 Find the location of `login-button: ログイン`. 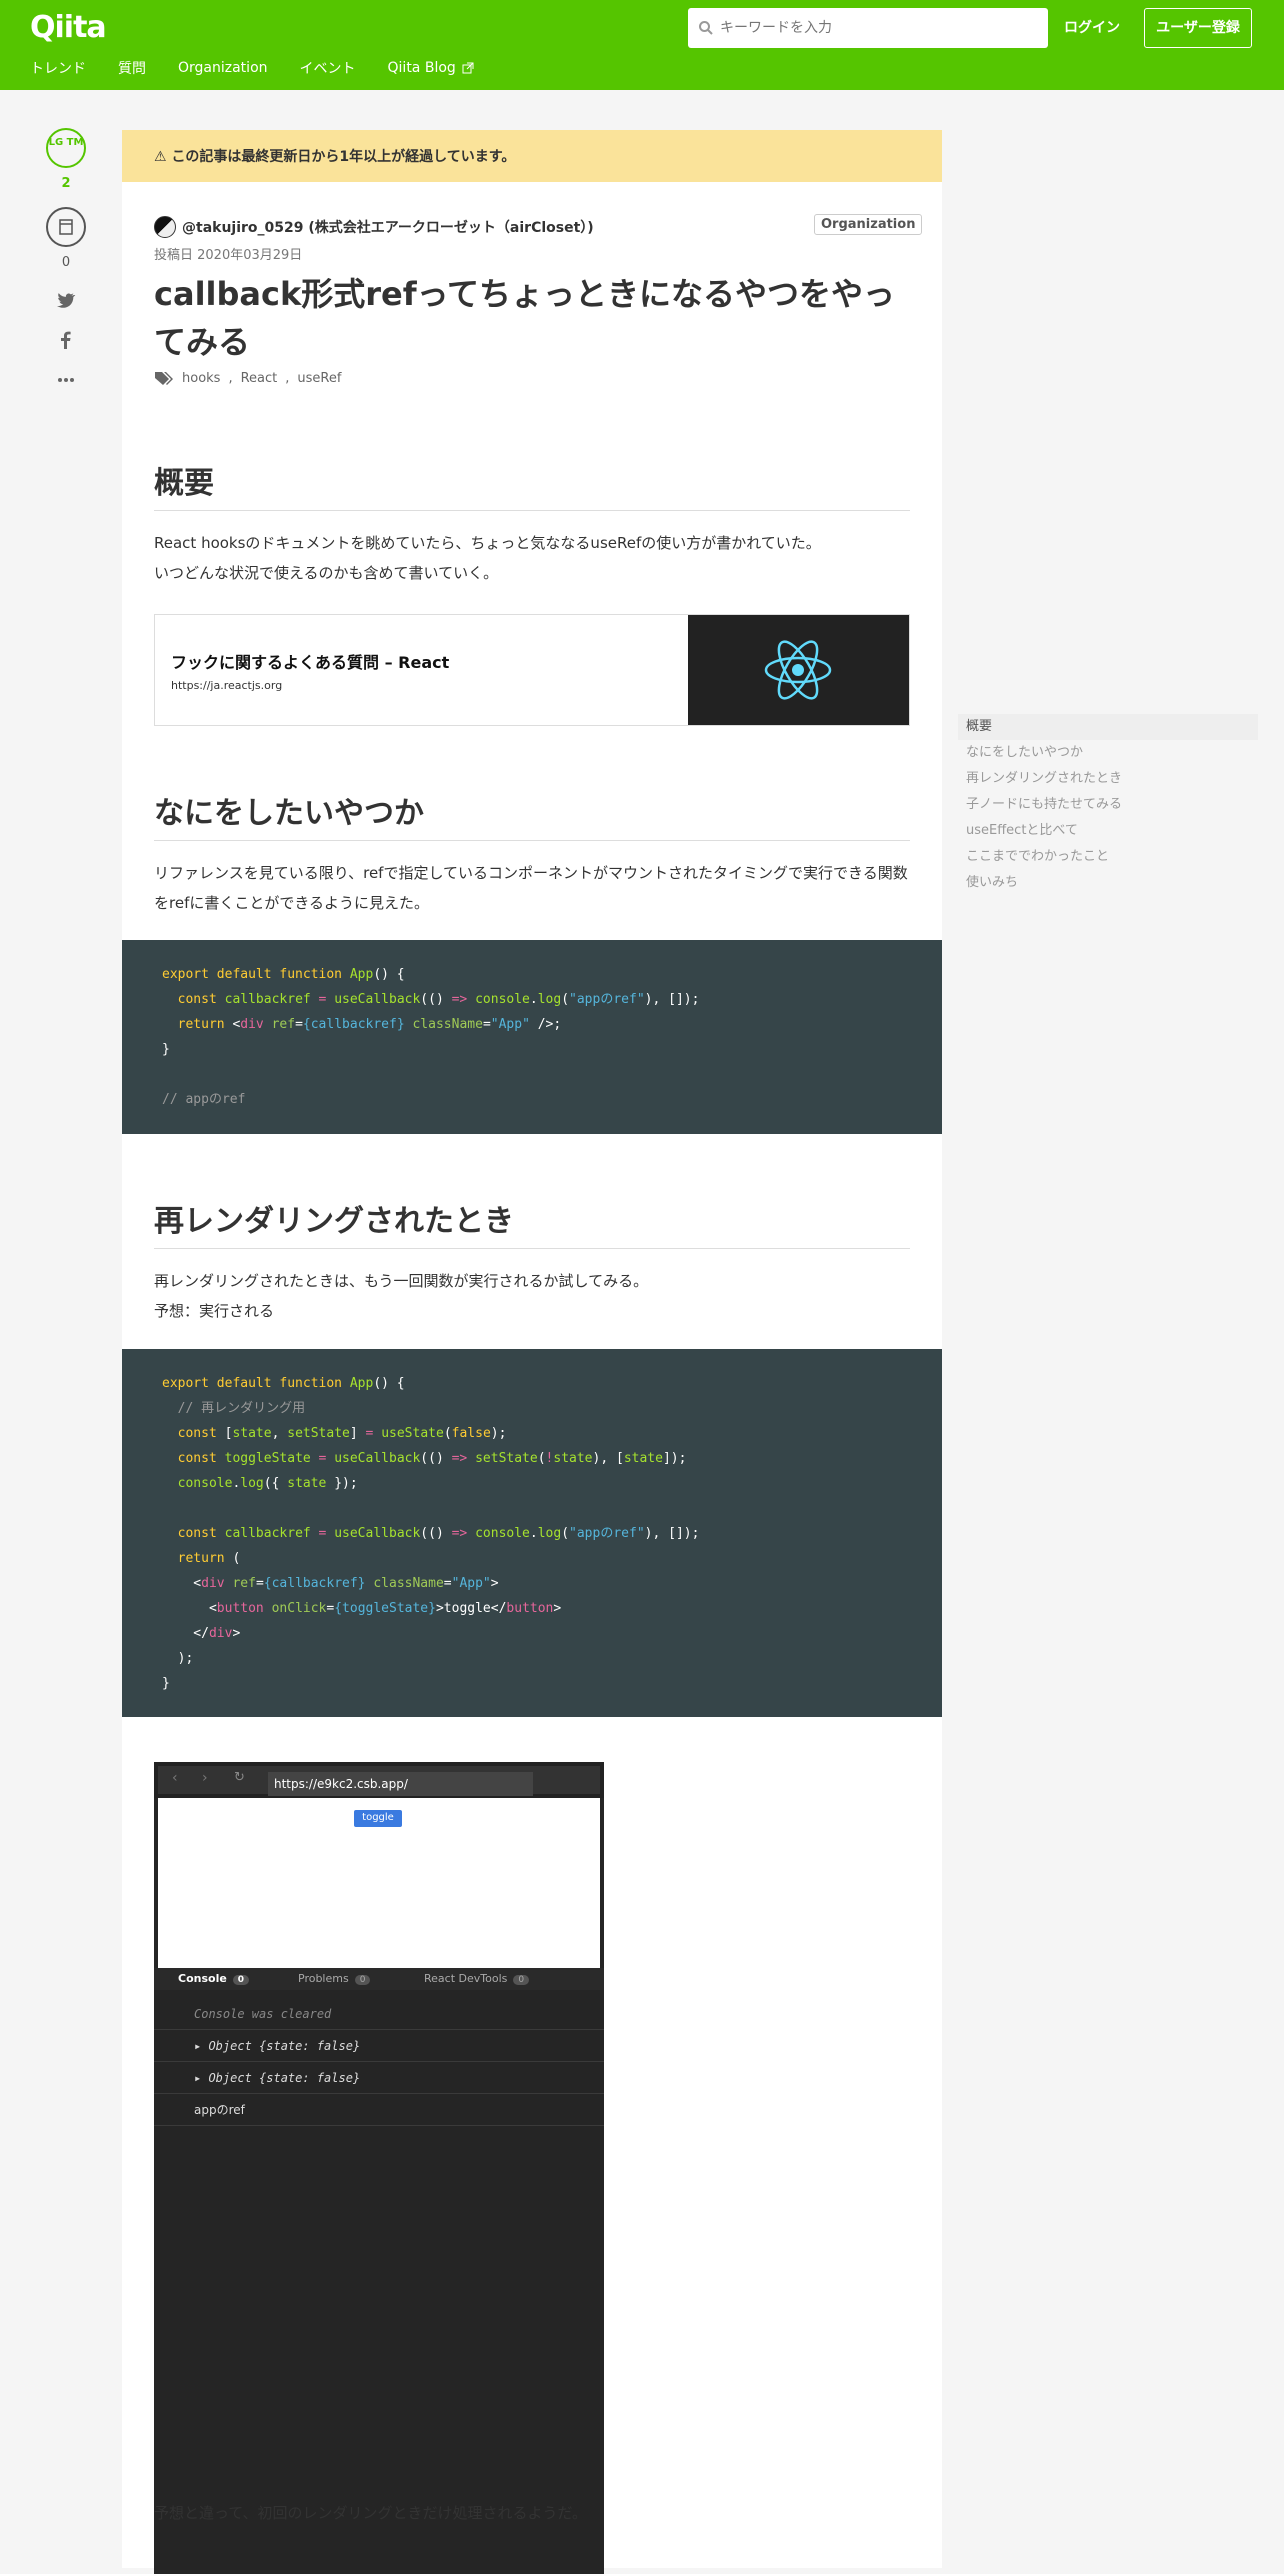

login-button: ログイン is located at coordinates (1092, 28).